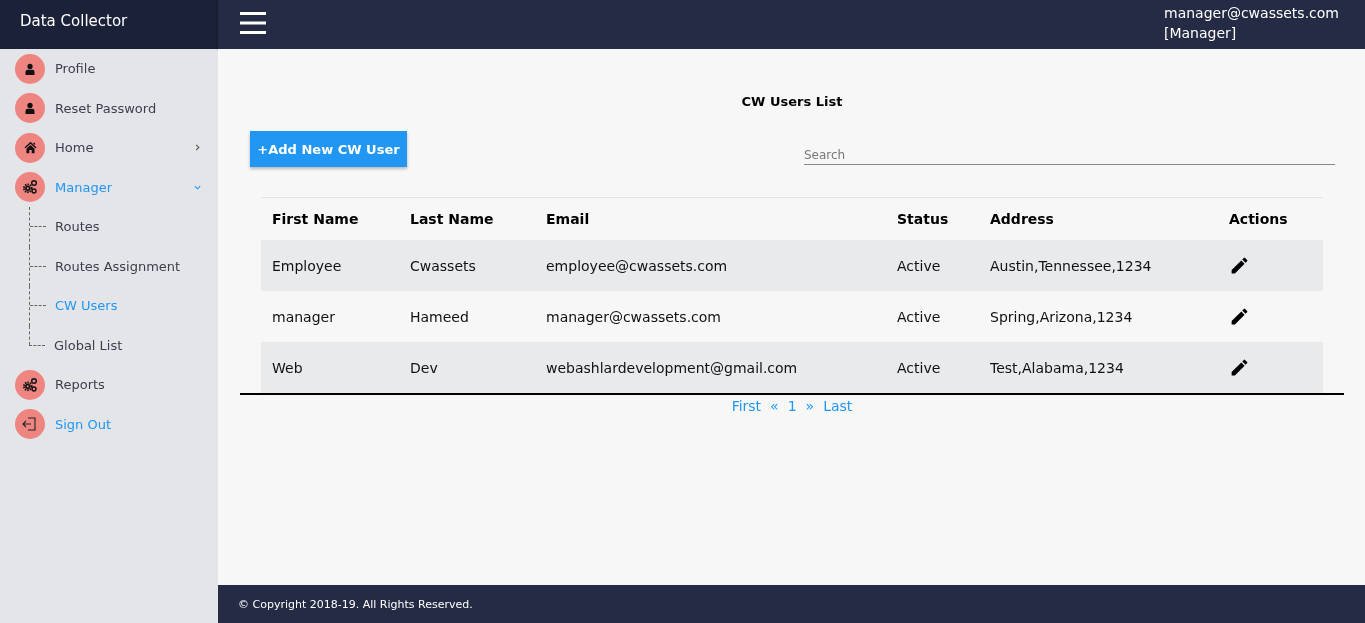  What do you see at coordinates (1098, 218) in the screenshot?
I see `column-header: Address` at bounding box center [1098, 218].